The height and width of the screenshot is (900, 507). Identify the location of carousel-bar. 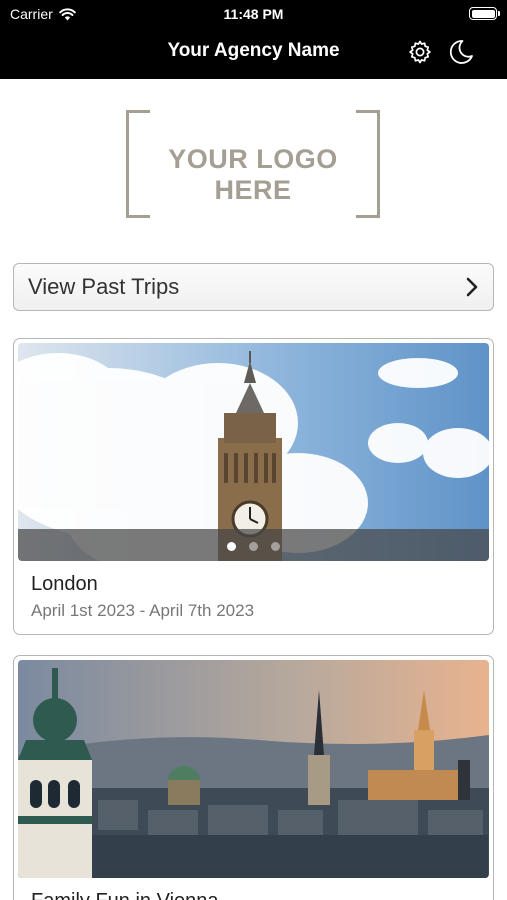
(253, 545).